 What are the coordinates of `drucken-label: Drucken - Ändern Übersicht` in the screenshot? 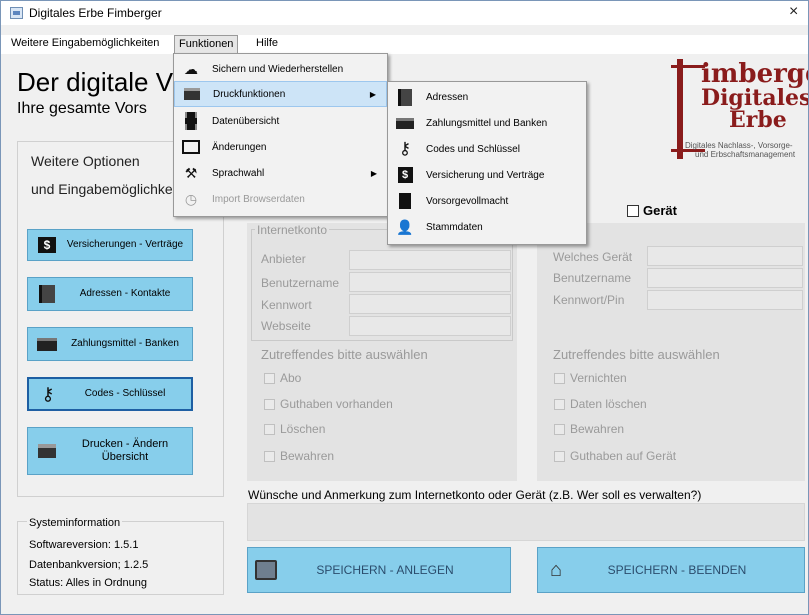 It's located at (125, 450).